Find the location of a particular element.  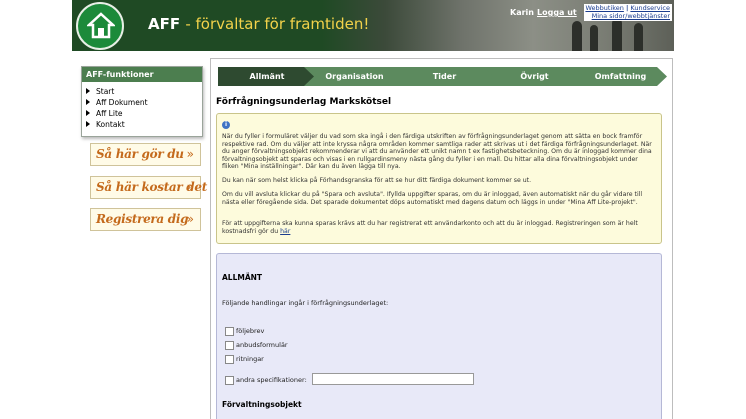

site-slogan: - förvaltar för framtiden! is located at coordinates (277, 24).